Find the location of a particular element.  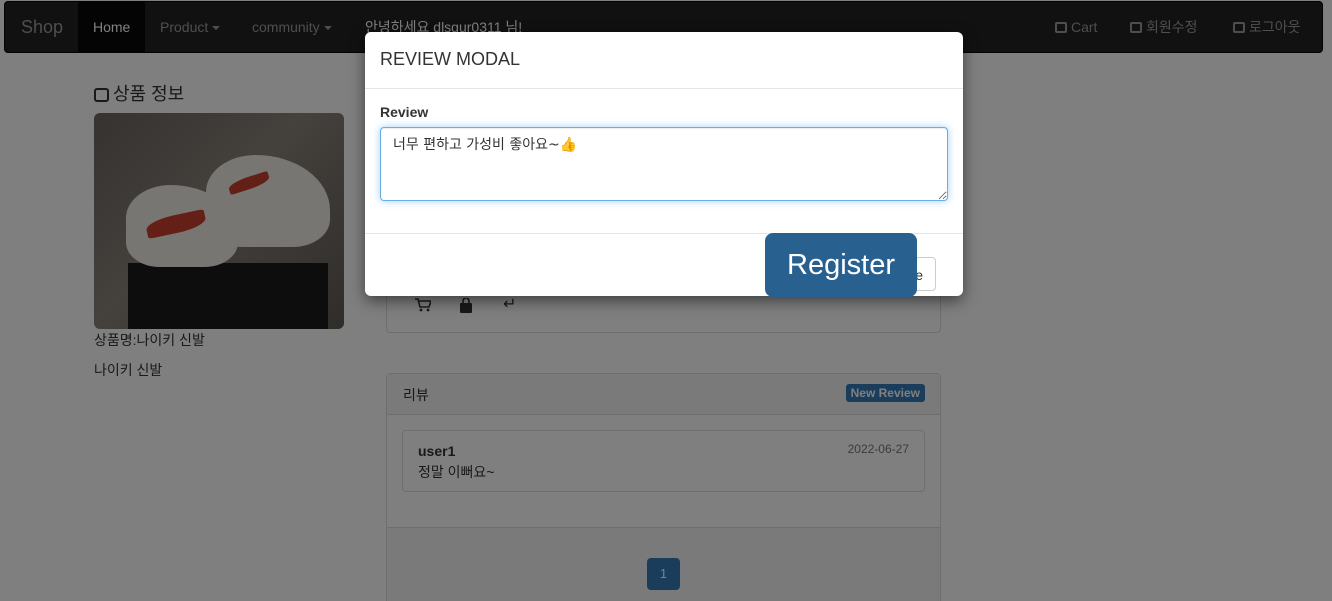

review-textarea: 너무 편하고 가성비 좋아요~👍 is located at coordinates (664, 164).